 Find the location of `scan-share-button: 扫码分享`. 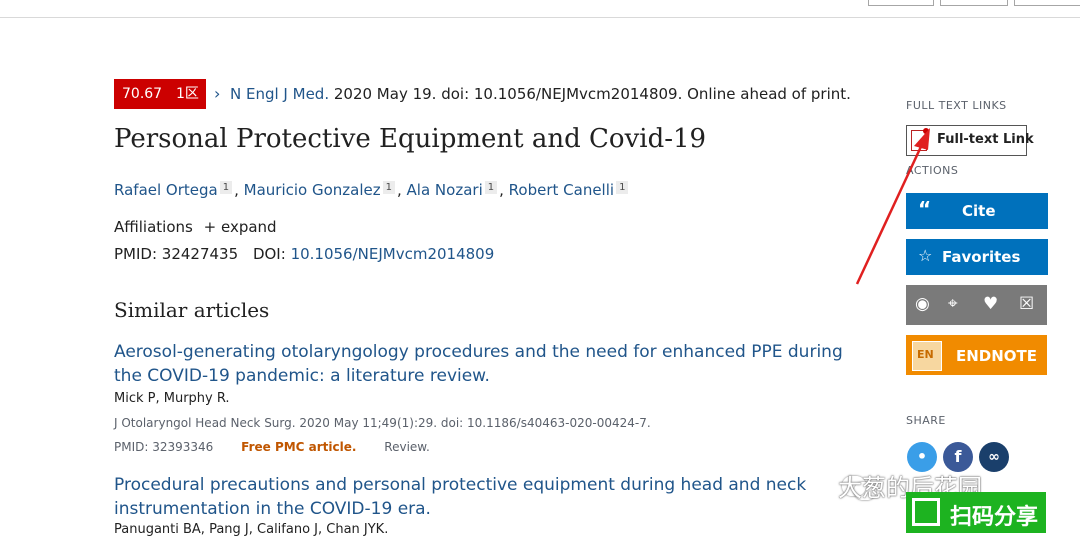

scan-share-button: 扫码分享 is located at coordinates (976, 512).